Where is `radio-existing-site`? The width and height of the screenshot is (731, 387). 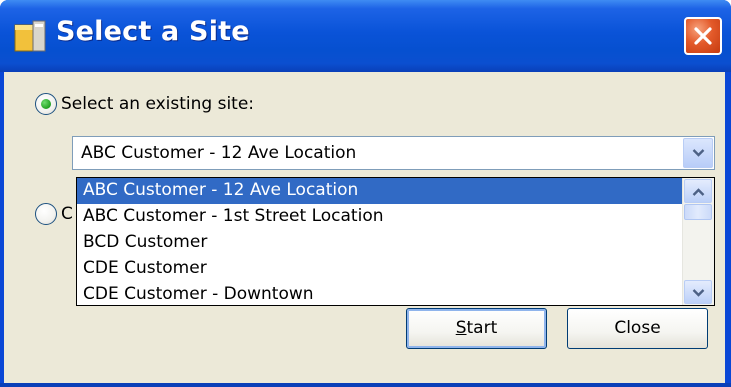 radio-existing-site is located at coordinates (46, 104).